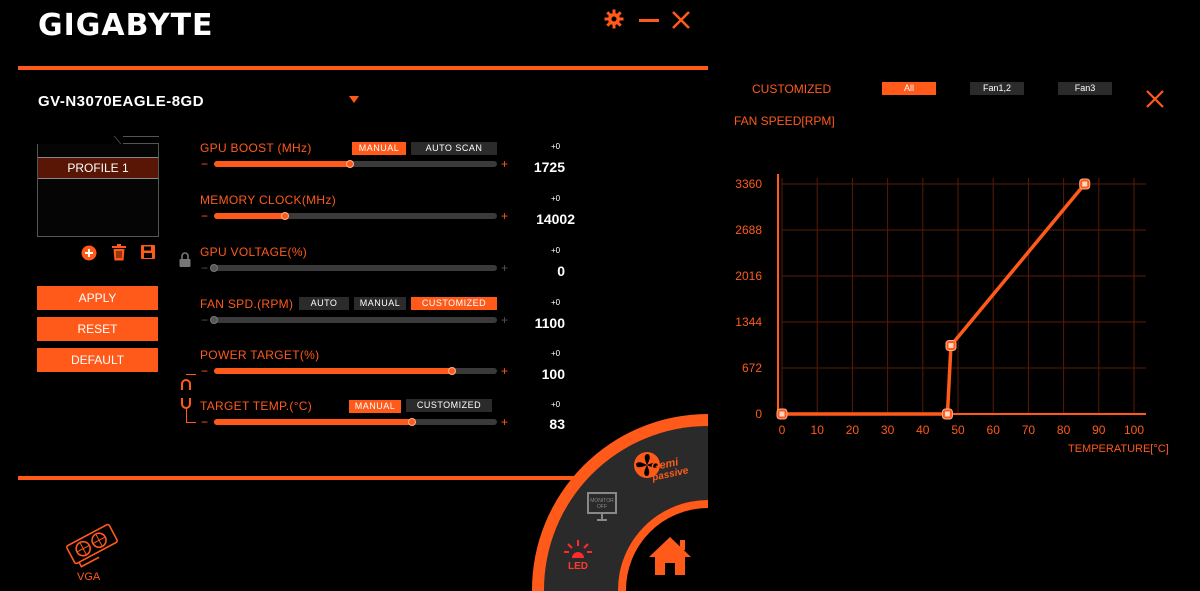  I want to click on vga-card-icon, so click(92, 546).